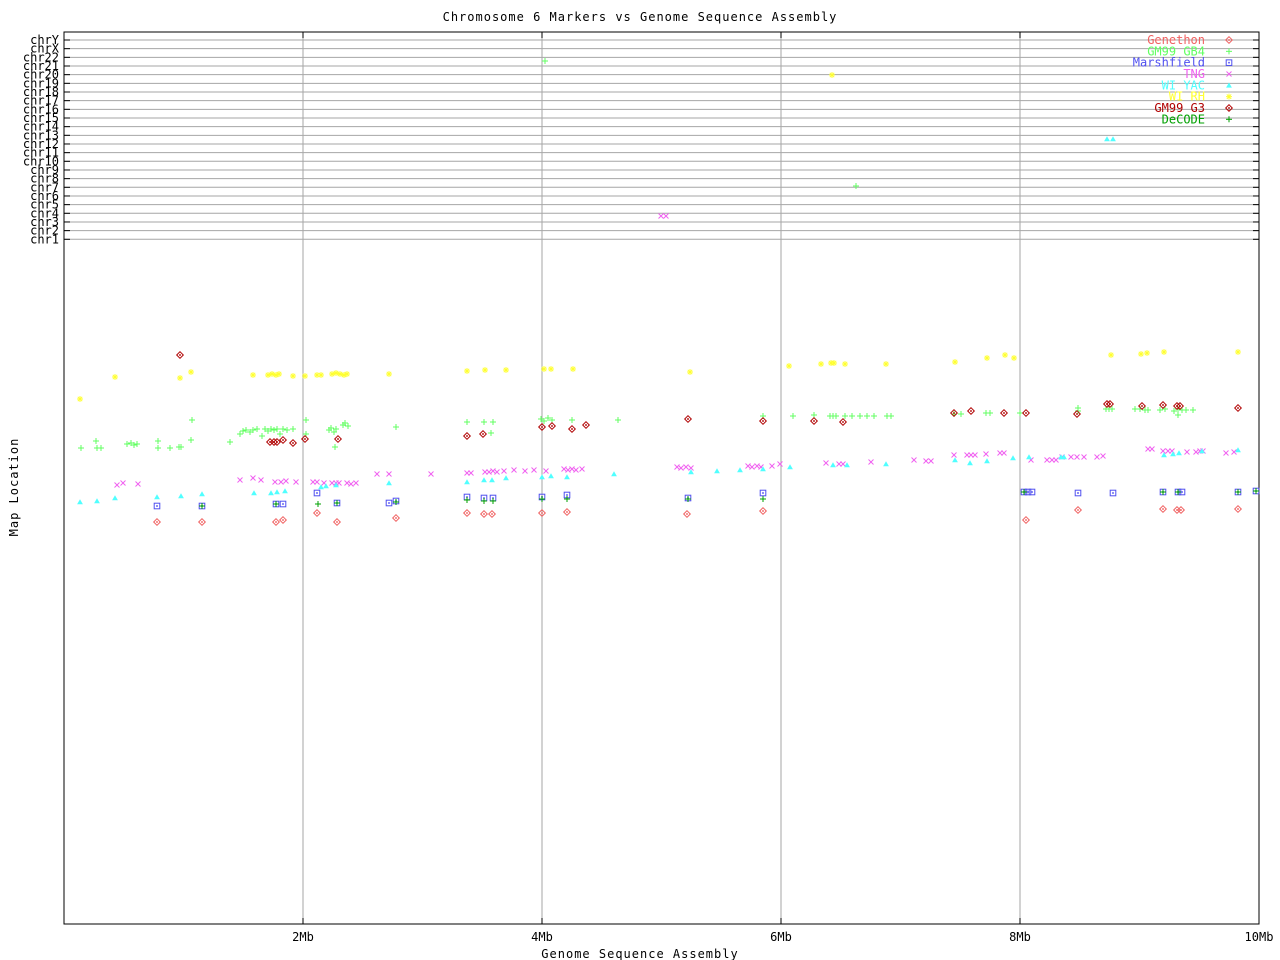 The width and height of the screenshot is (1280, 960). What do you see at coordinates (44, 239) in the screenshot?
I see `chromosome-label: chr1` at bounding box center [44, 239].